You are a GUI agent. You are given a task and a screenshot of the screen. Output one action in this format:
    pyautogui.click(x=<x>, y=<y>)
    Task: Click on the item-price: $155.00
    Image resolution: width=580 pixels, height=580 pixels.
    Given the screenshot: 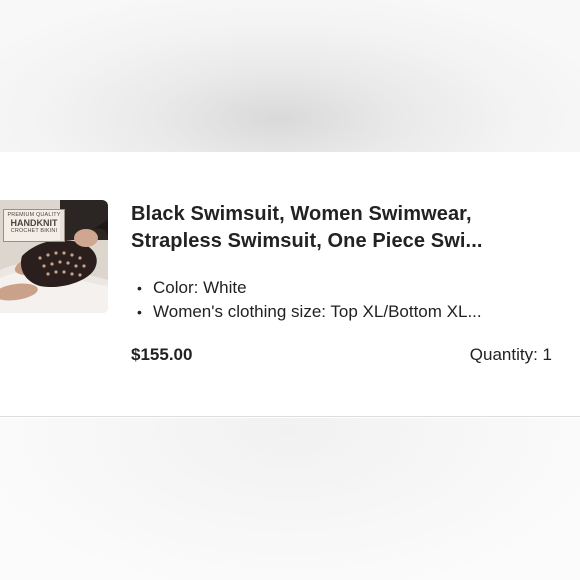 What is the action you would take?
    pyautogui.click(x=162, y=354)
    